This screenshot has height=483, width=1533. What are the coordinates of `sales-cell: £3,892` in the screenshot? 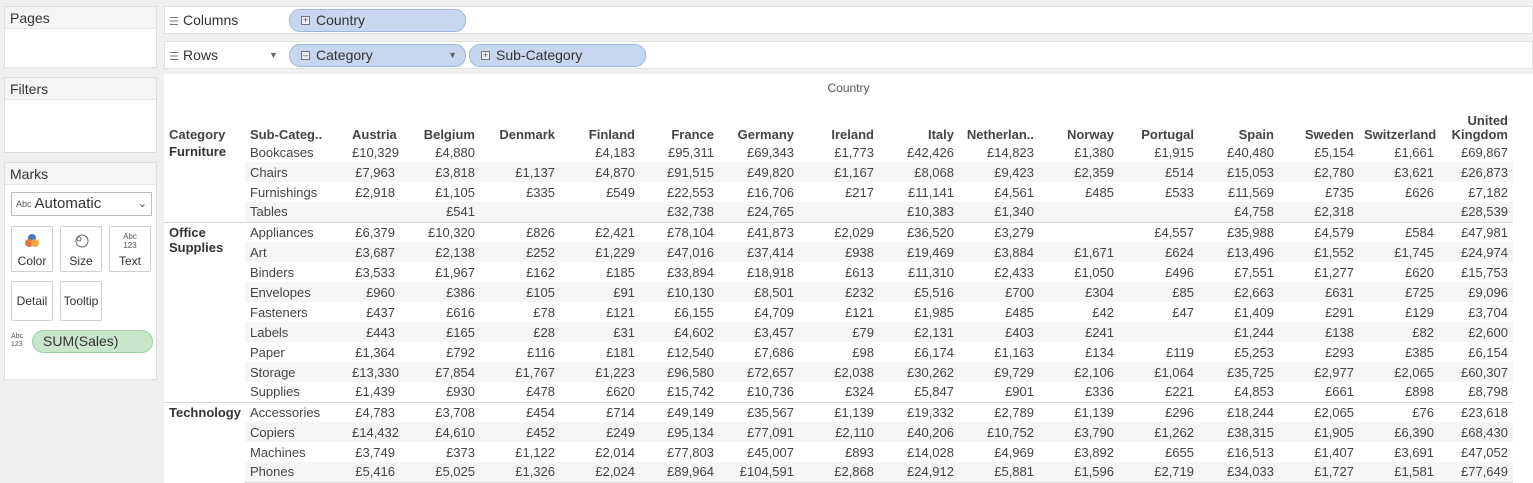 It's located at (1079, 452).